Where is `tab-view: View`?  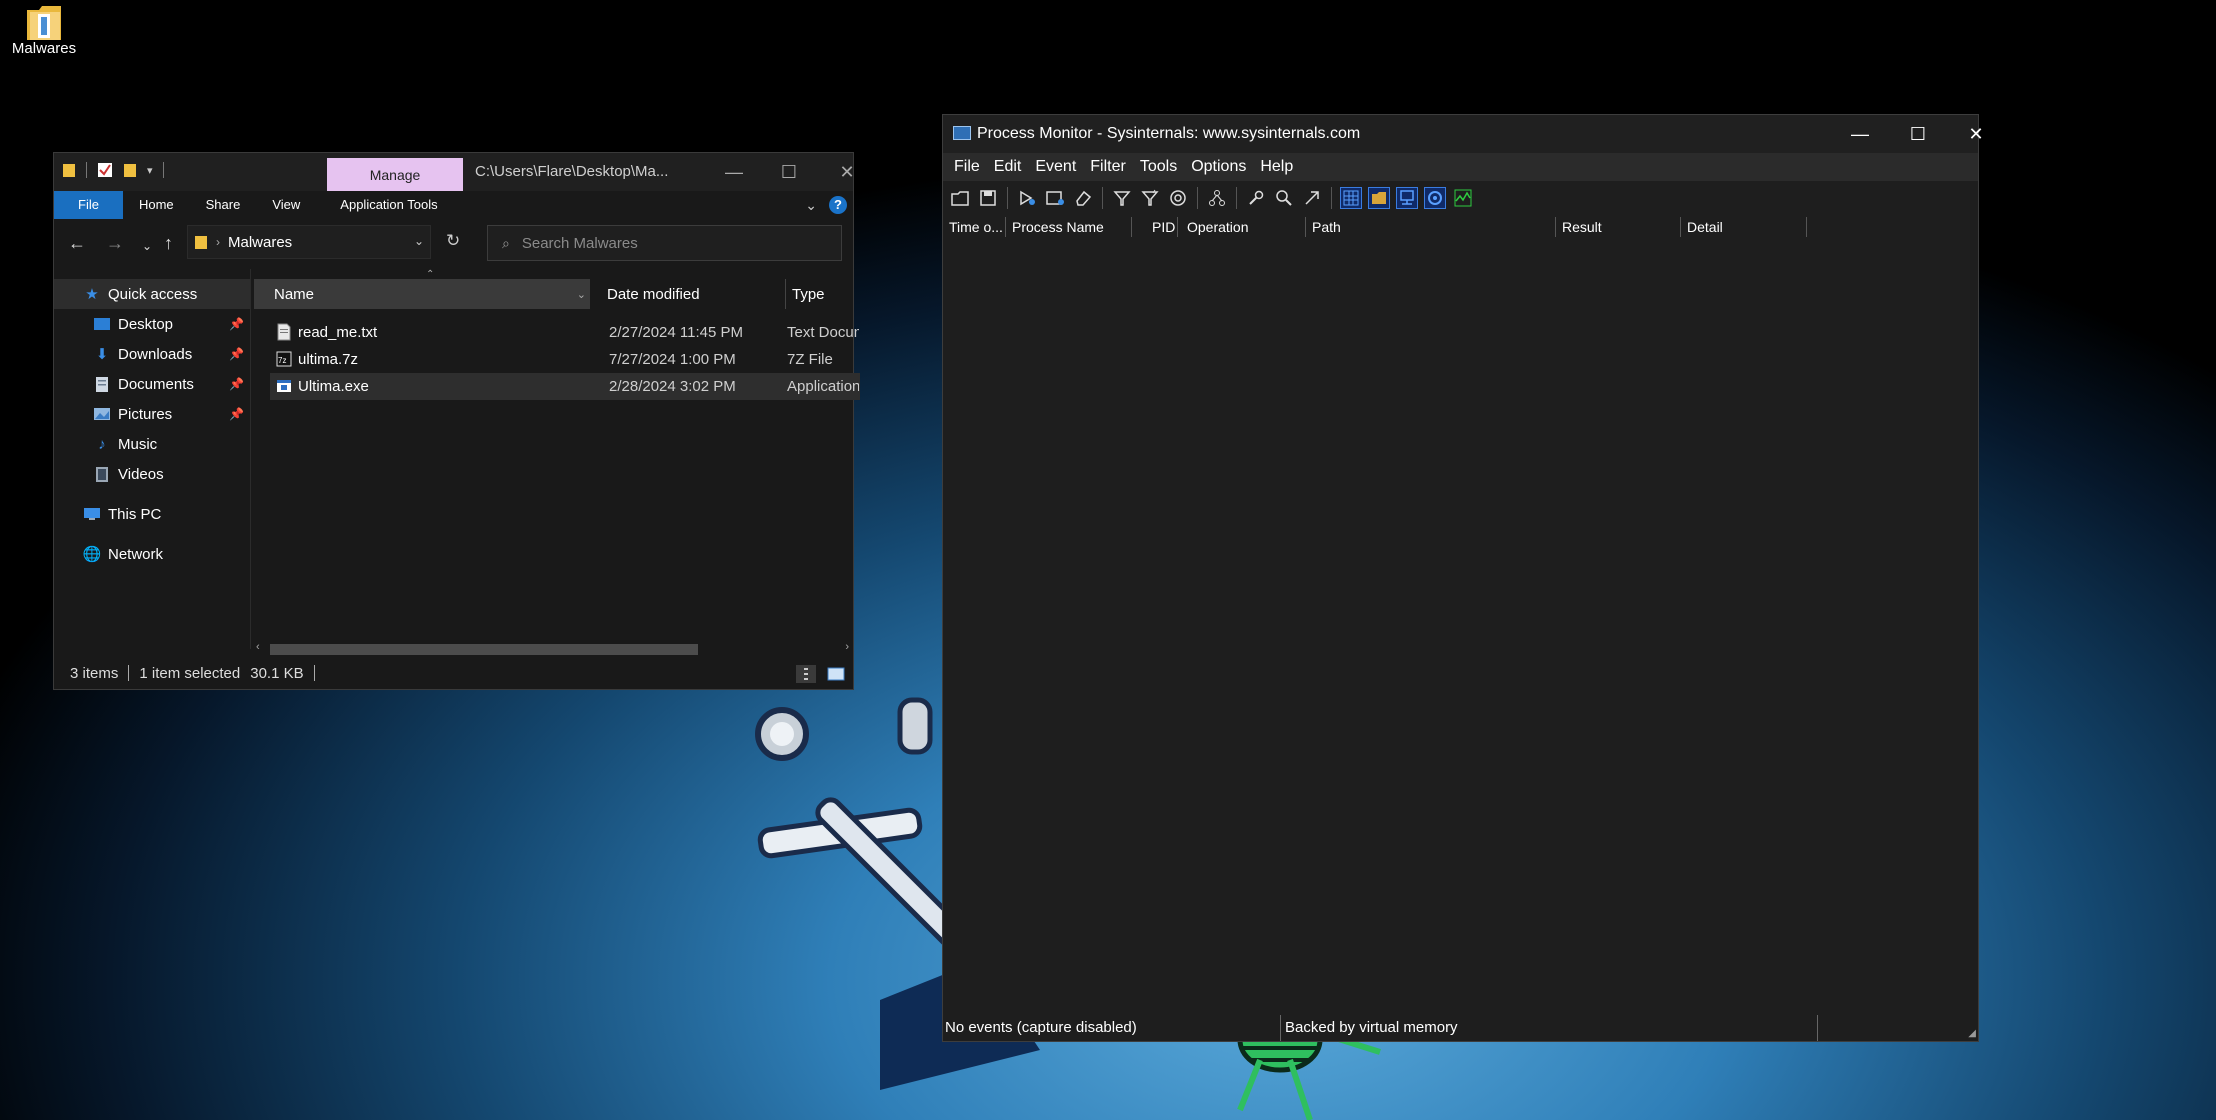
tab-view: View is located at coordinates (286, 205).